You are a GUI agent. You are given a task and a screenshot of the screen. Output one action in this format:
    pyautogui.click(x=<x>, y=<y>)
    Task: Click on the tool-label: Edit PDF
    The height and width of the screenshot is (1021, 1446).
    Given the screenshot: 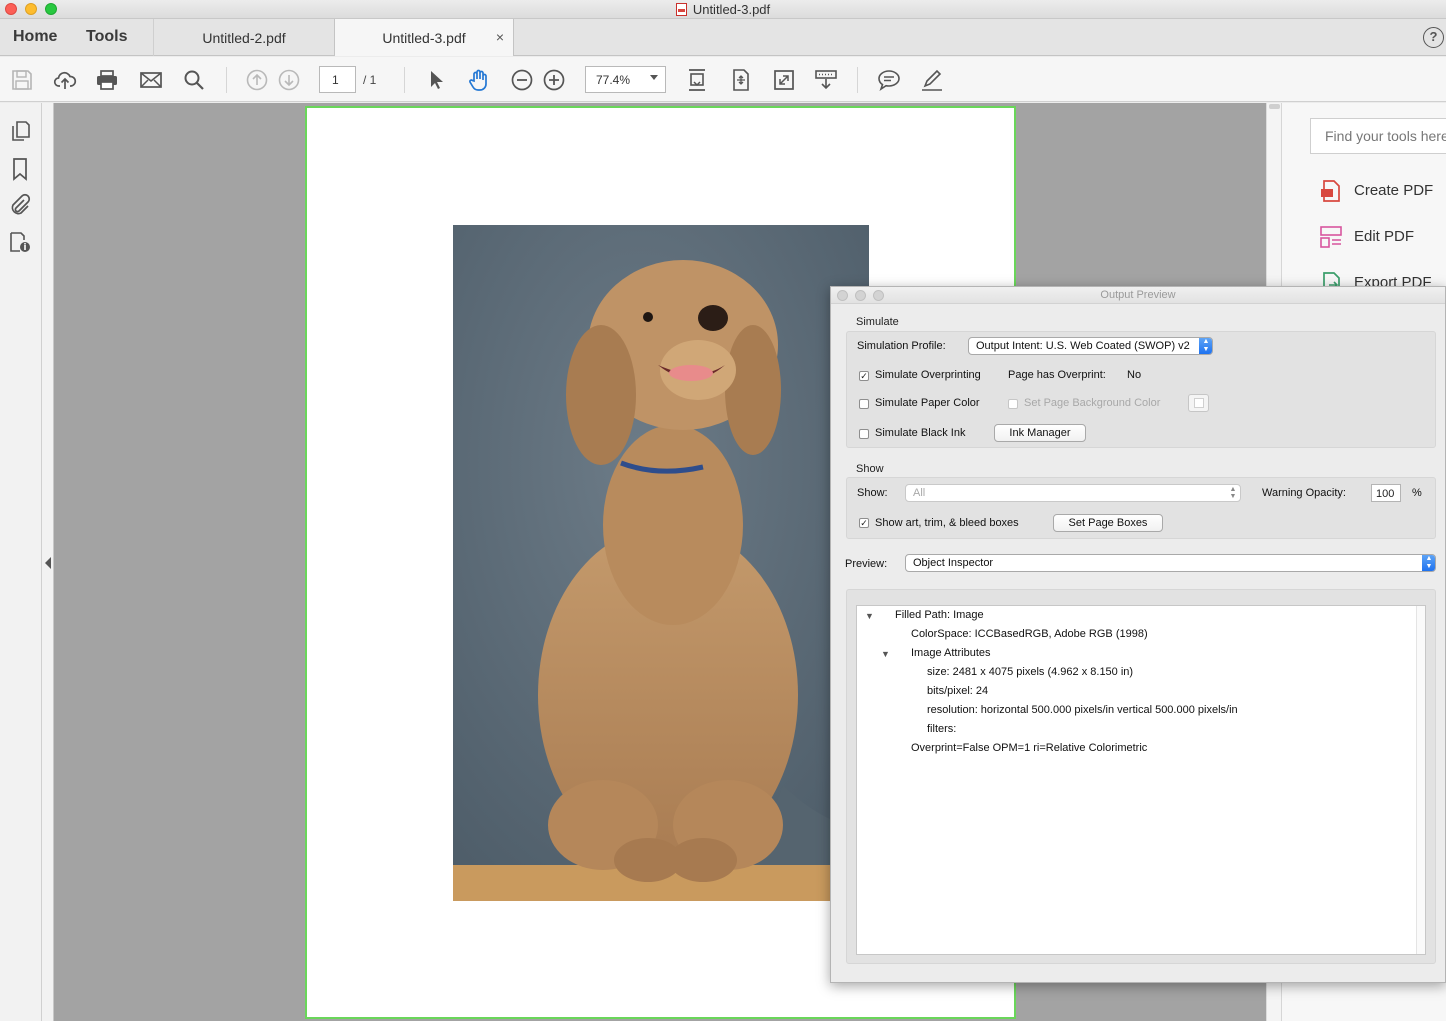 What is the action you would take?
    pyautogui.click(x=1384, y=236)
    